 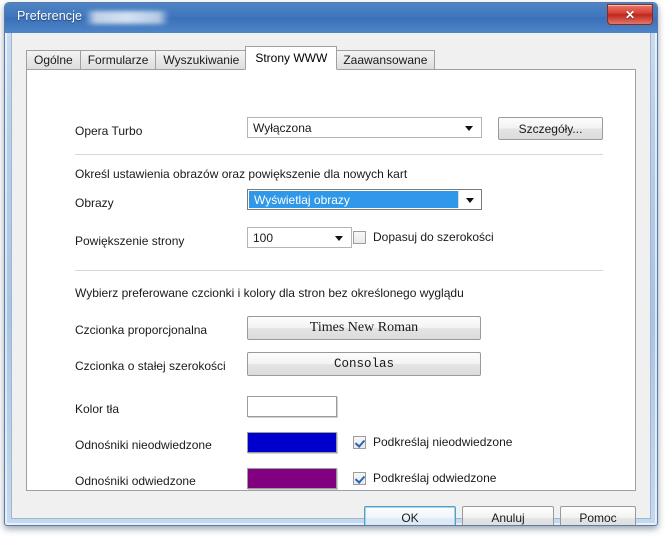 What do you see at coordinates (141, 330) in the screenshot?
I see `proportional-font-label: Czcionka proporcjonalna` at bounding box center [141, 330].